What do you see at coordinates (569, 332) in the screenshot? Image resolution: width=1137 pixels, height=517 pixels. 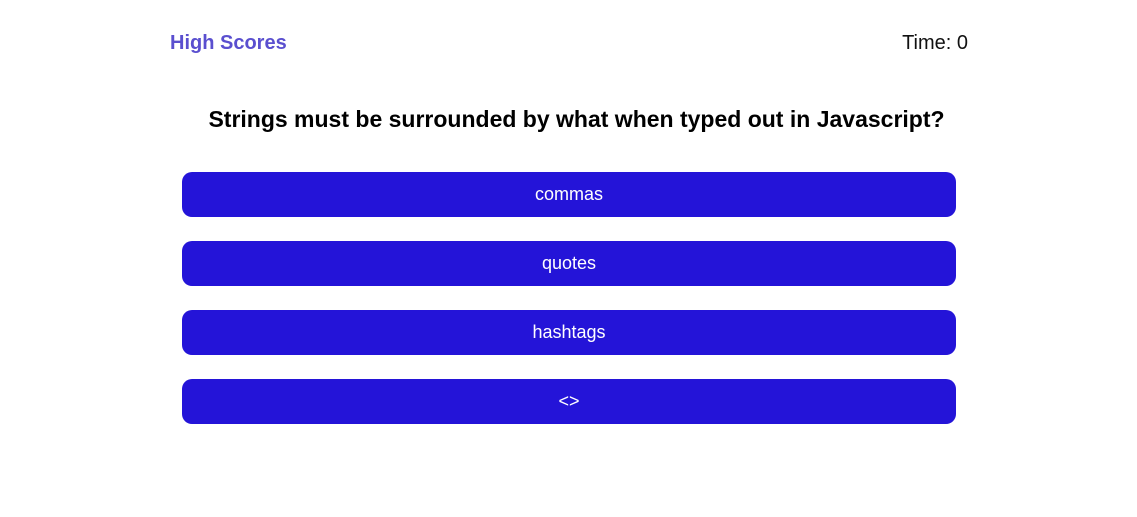 I see `answer-button-hashtags: hashtags` at bounding box center [569, 332].